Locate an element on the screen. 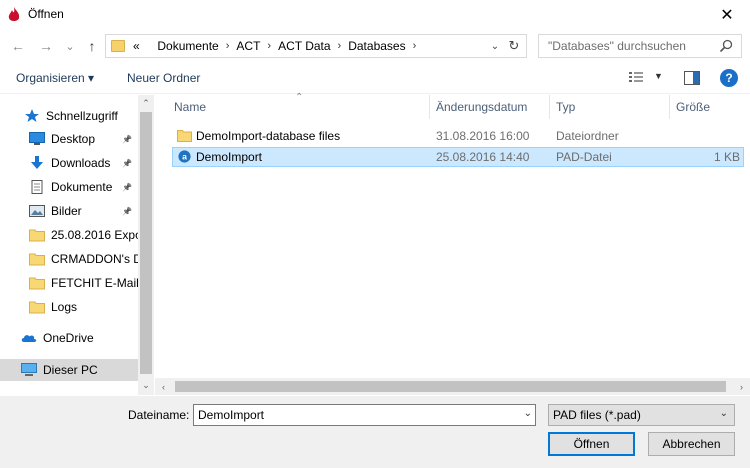 This screenshot has width=750, height=468. act-file-icon: a is located at coordinates (184, 156).